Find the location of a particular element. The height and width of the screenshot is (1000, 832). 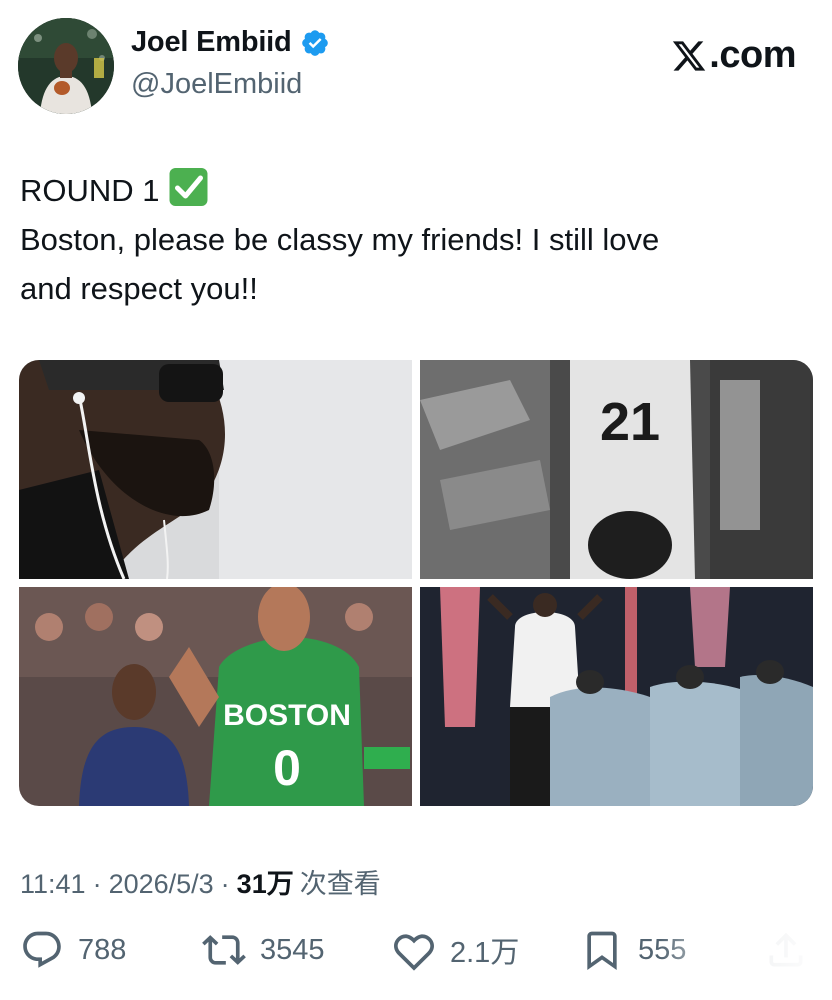

heart-icon is located at coordinates (414, 952).